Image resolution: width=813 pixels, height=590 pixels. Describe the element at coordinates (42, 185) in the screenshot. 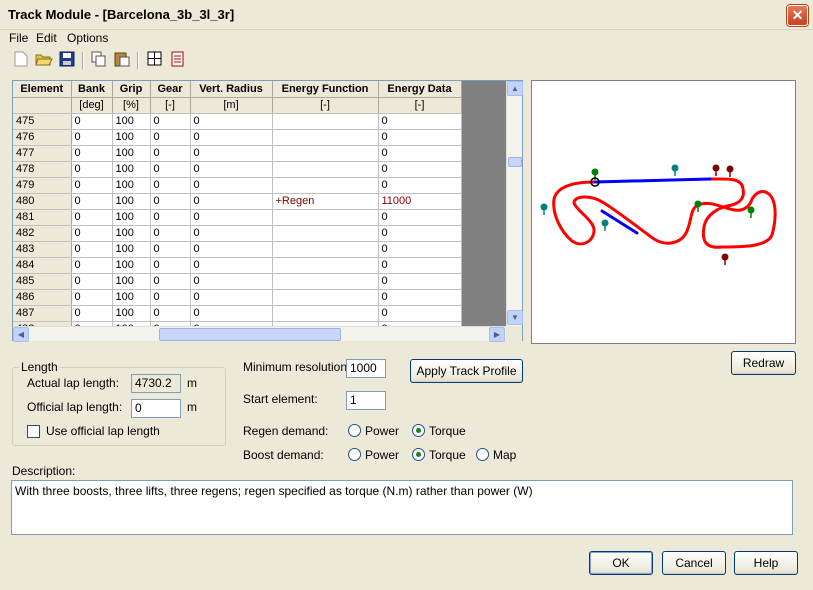

I see `row-header-cell: 479` at that location.